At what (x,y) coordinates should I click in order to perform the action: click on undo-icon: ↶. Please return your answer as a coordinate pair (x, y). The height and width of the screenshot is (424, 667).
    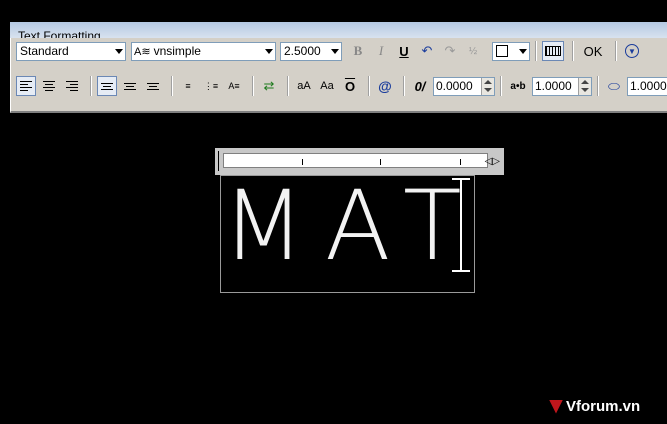
    Looking at the image, I should click on (427, 51).